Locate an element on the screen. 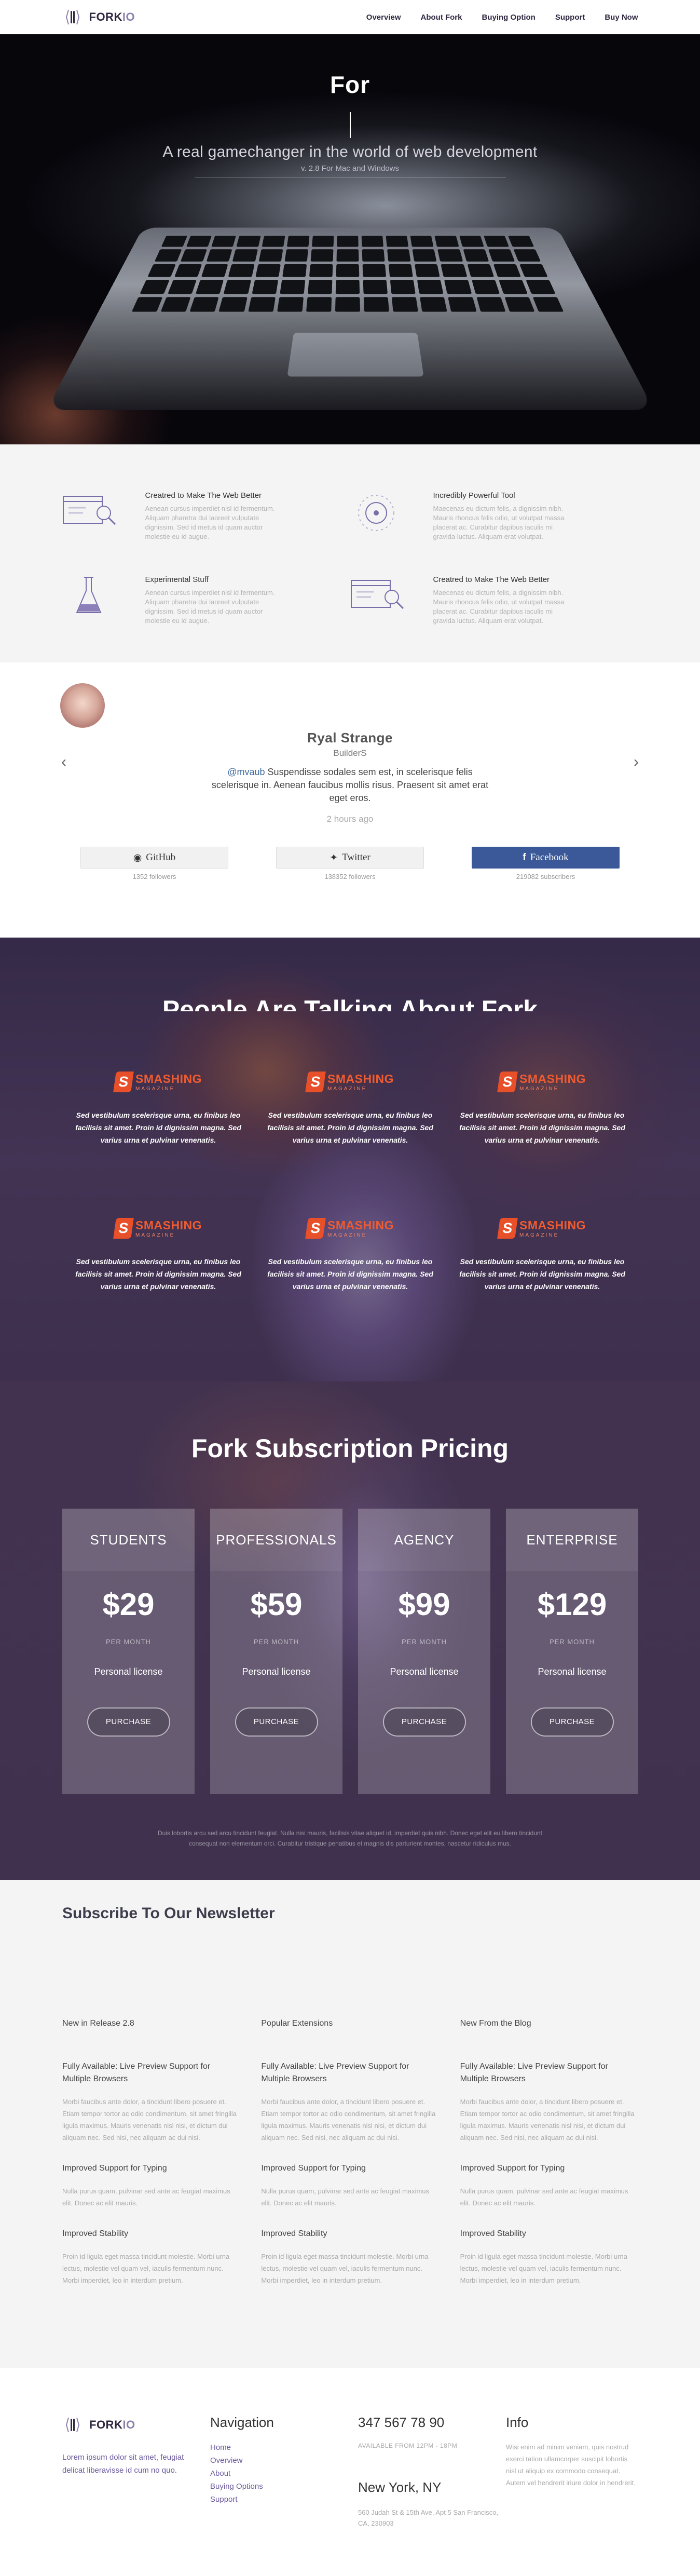 This screenshot has height=2576, width=700. footer-nav-overview: Overview is located at coordinates (284, 2460).